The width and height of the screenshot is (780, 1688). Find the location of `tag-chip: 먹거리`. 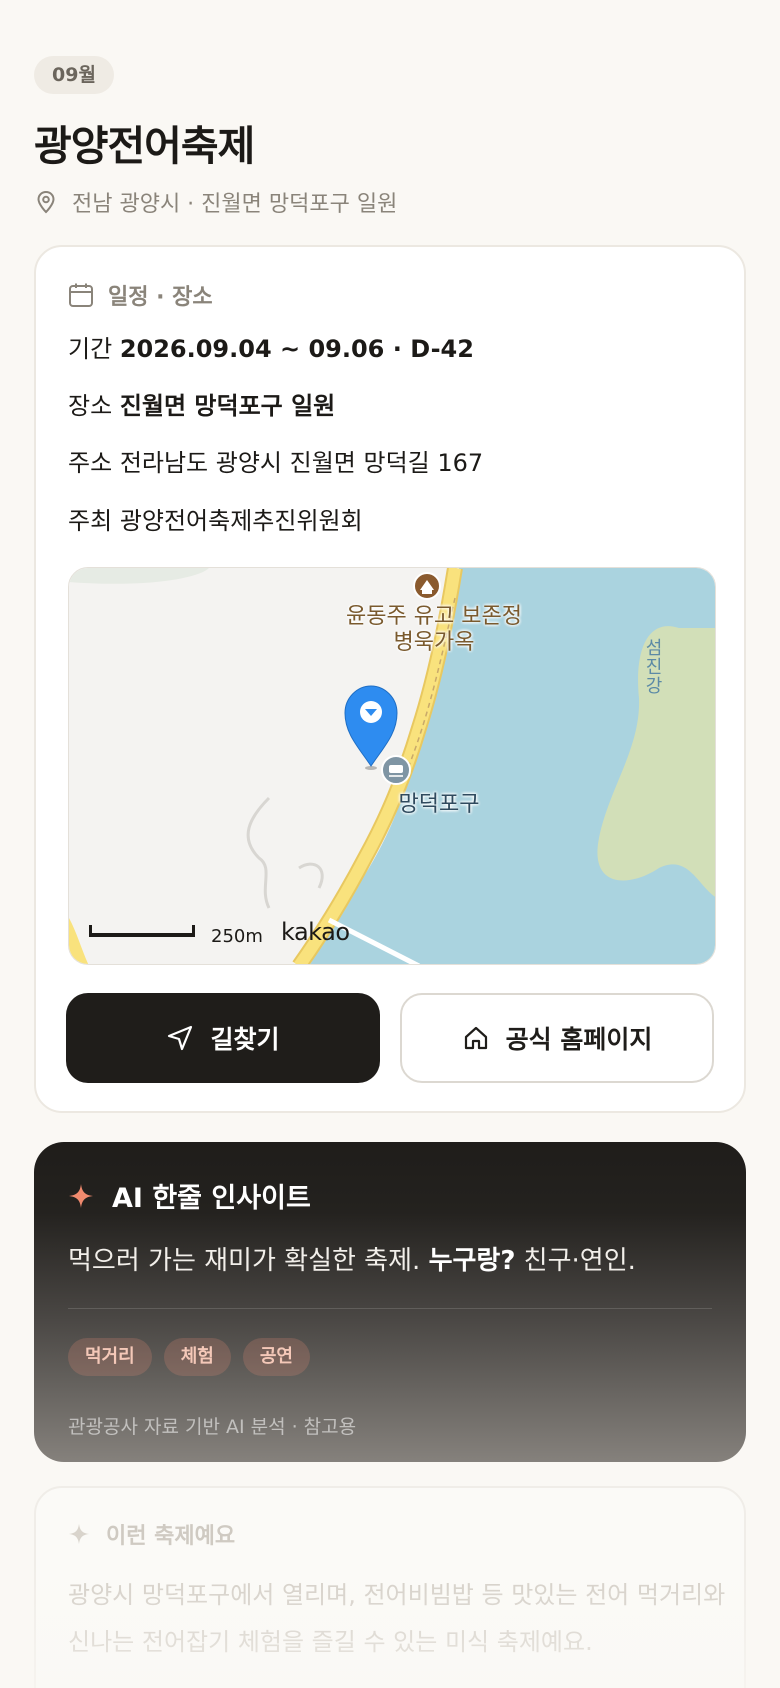

tag-chip: 먹거리 is located at coordinates (110, 1357).